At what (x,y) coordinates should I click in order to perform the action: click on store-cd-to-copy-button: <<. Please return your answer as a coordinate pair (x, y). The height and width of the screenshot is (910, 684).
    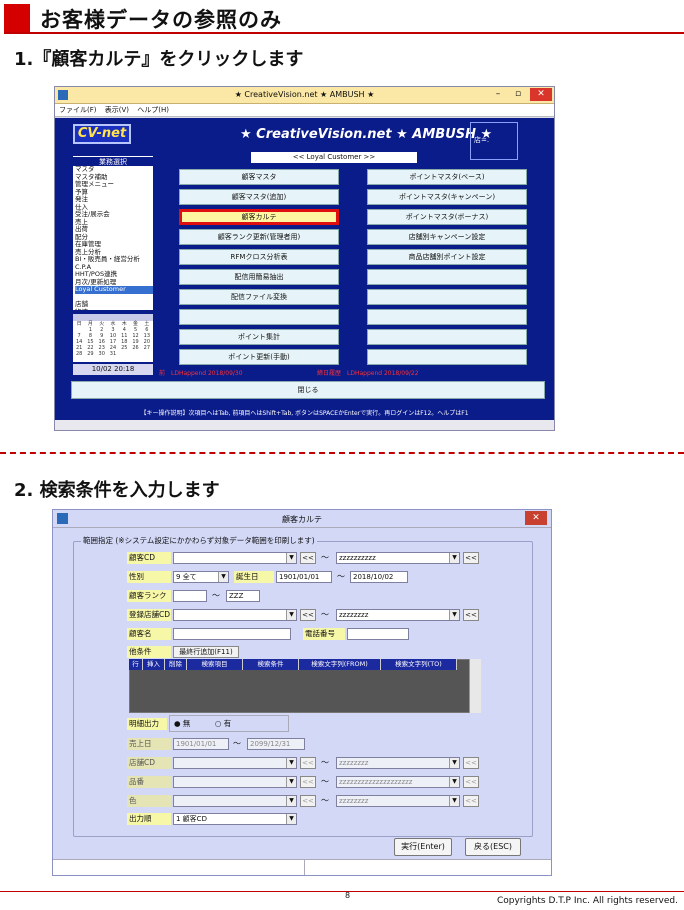
    Looking at the image, I should click on (471, 763).